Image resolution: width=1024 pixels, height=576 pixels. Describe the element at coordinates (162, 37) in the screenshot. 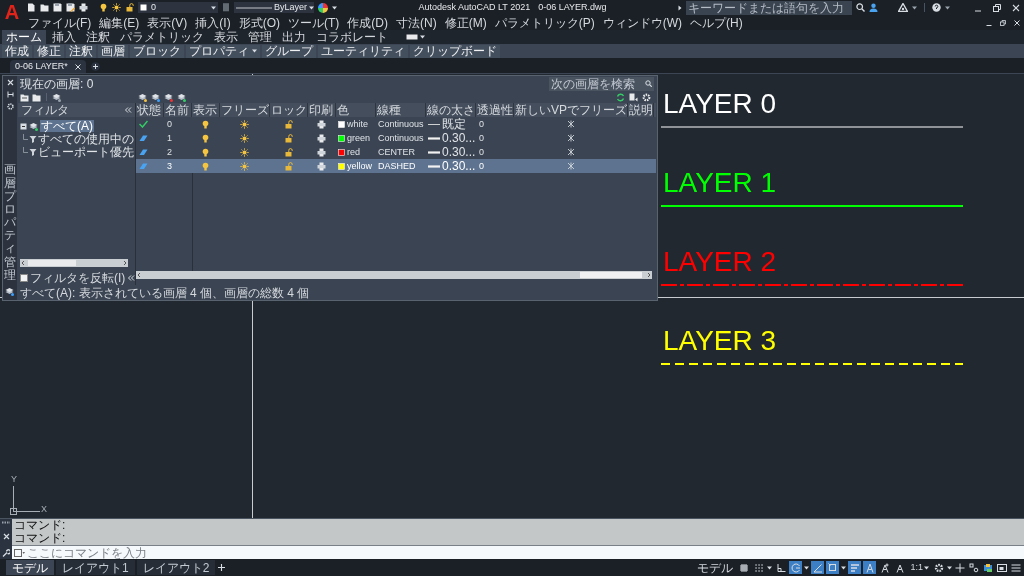

I see `ribbon-tab: パラメトリック` at that location.